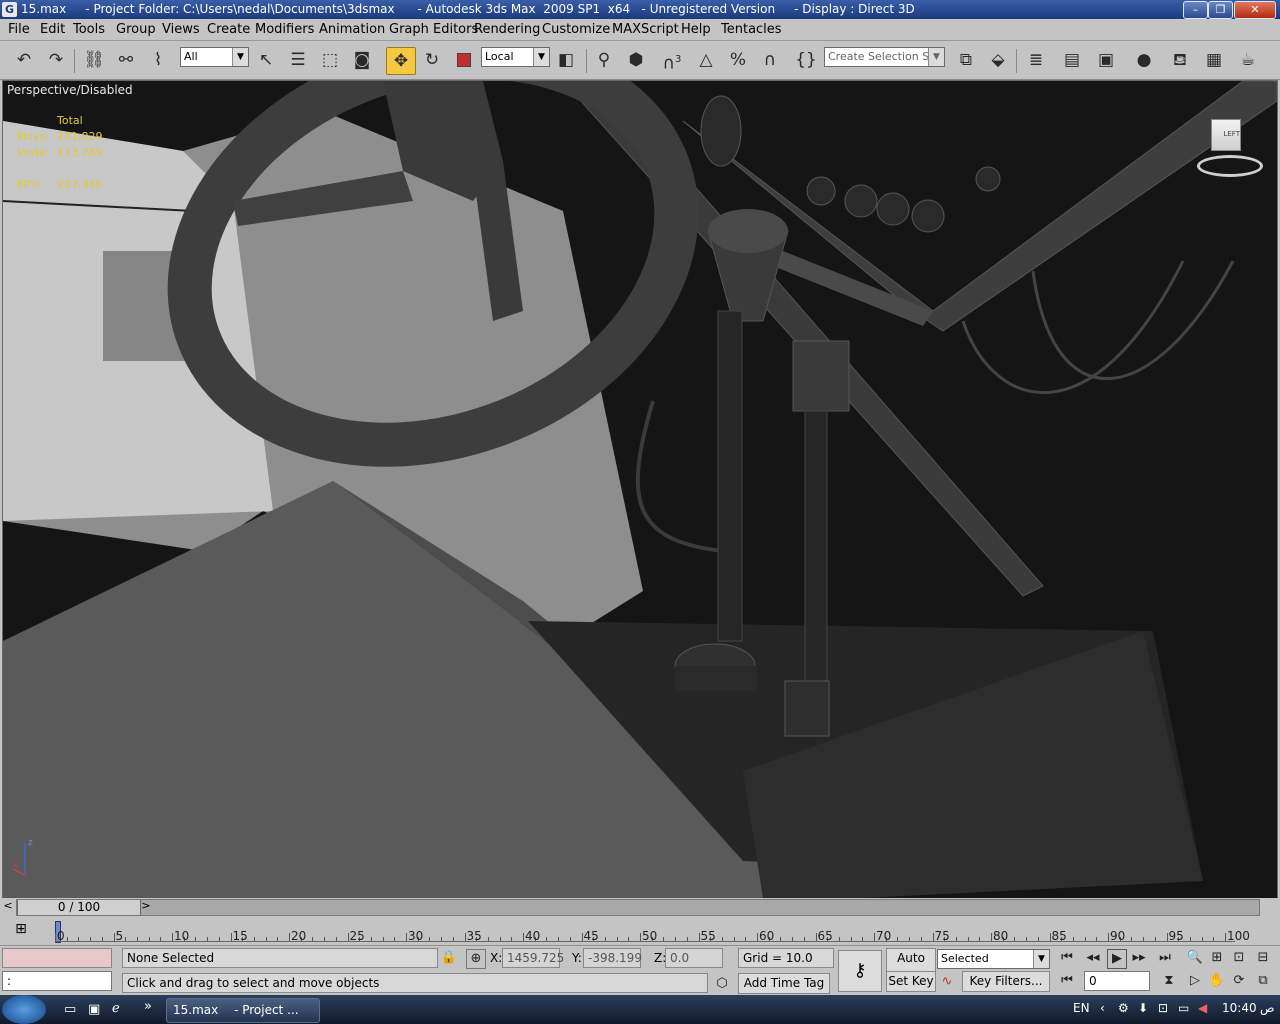 This screenshot has width=1280, height=1024. I want to click on selection-filter-dropdown: All ▼, so click(214, 57).